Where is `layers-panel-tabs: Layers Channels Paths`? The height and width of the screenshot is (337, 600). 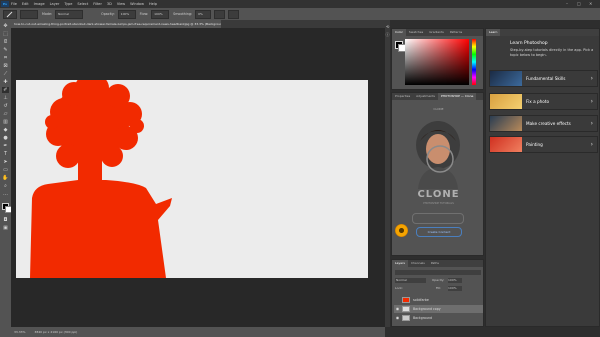
layers-panel-tabs: Layers Channels Paths is located at coordinates (437, 263).